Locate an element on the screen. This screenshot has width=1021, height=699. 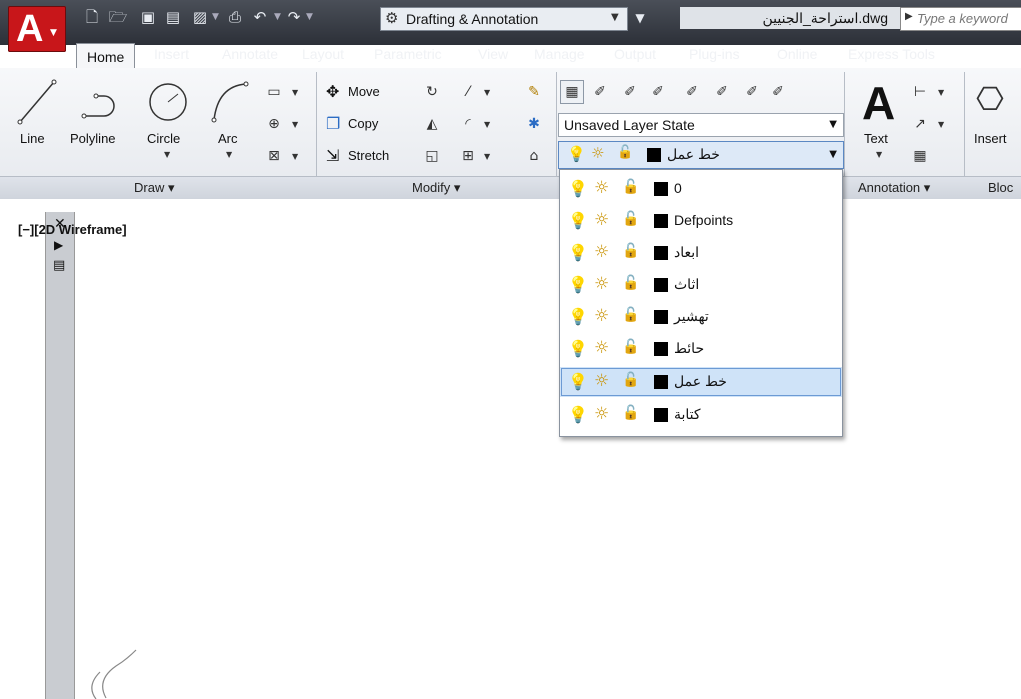
layer-lock-icon: ✐ is located at coordinates (722, 92).